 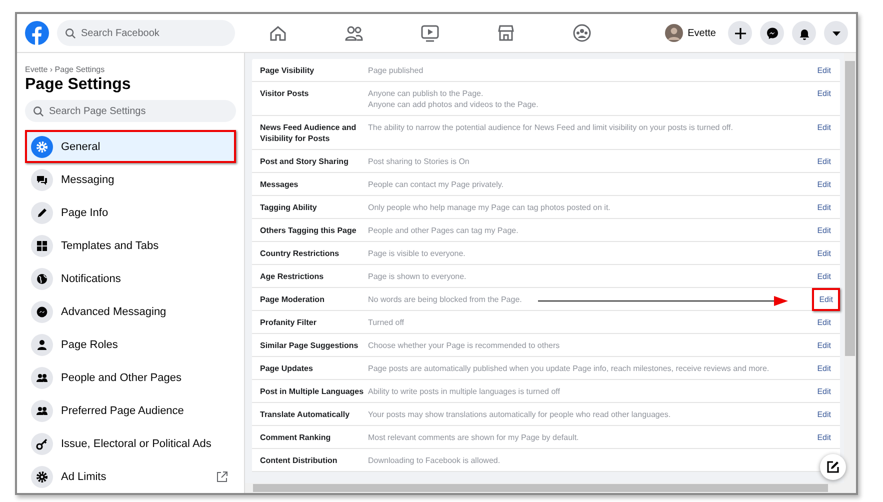 I want to click on setting-description: No words are being blocked from the Page., so click(x=445, y=299).